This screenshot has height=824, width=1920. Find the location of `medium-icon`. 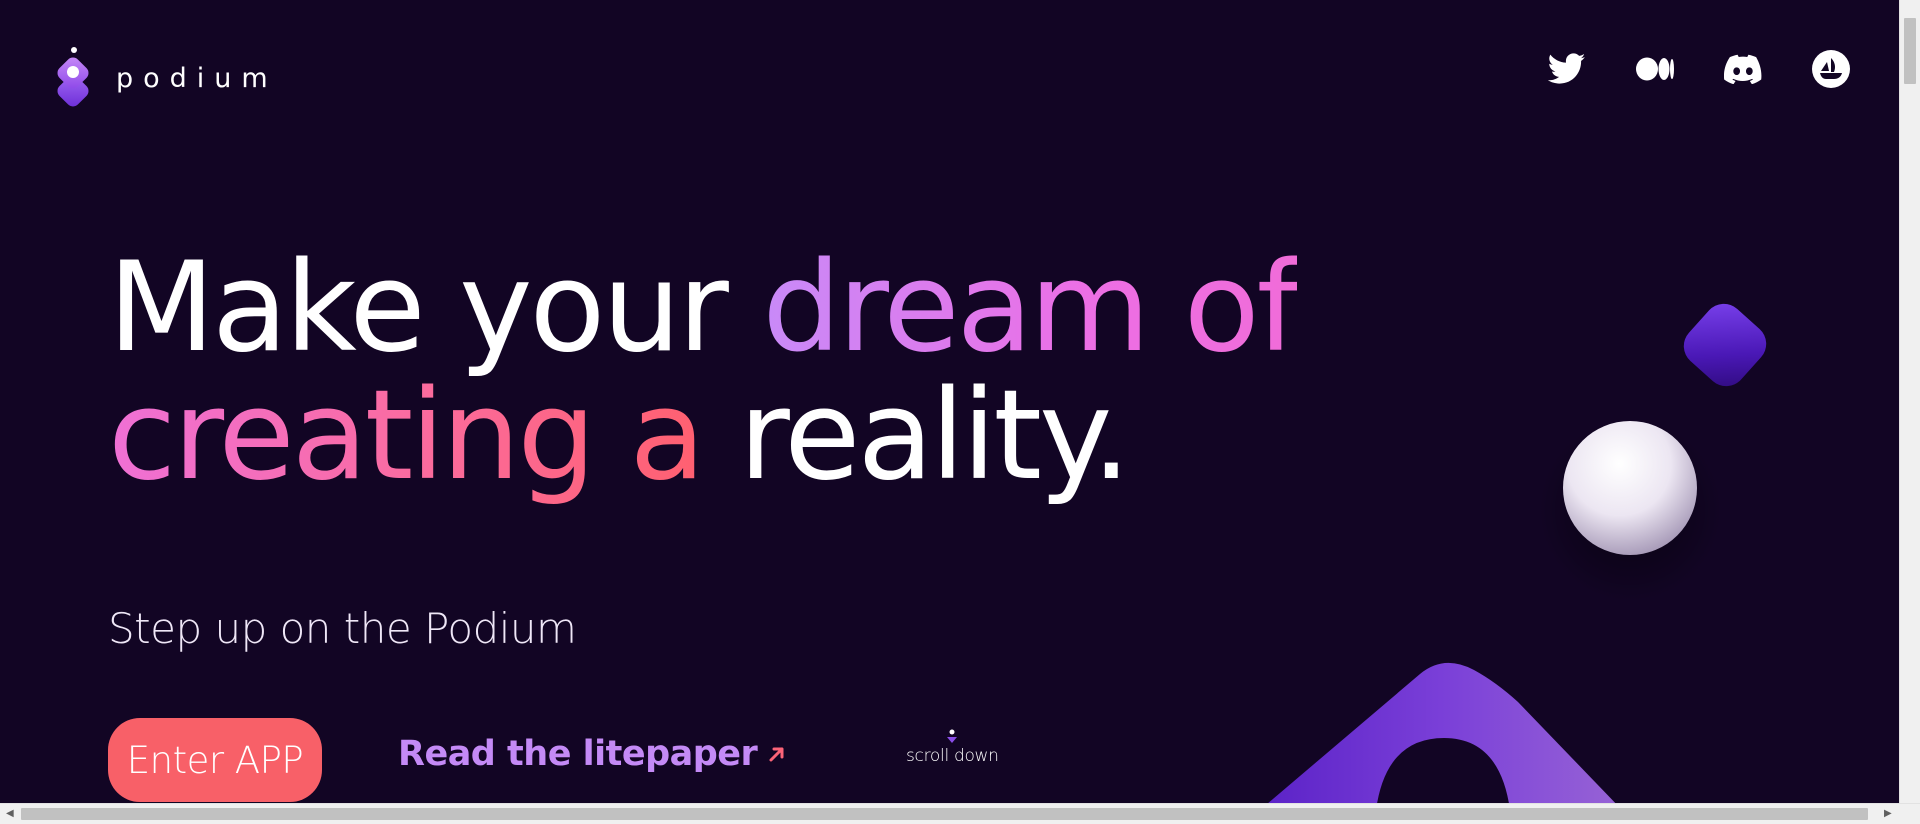

medium-icon is located at coordinates (1655, 69).